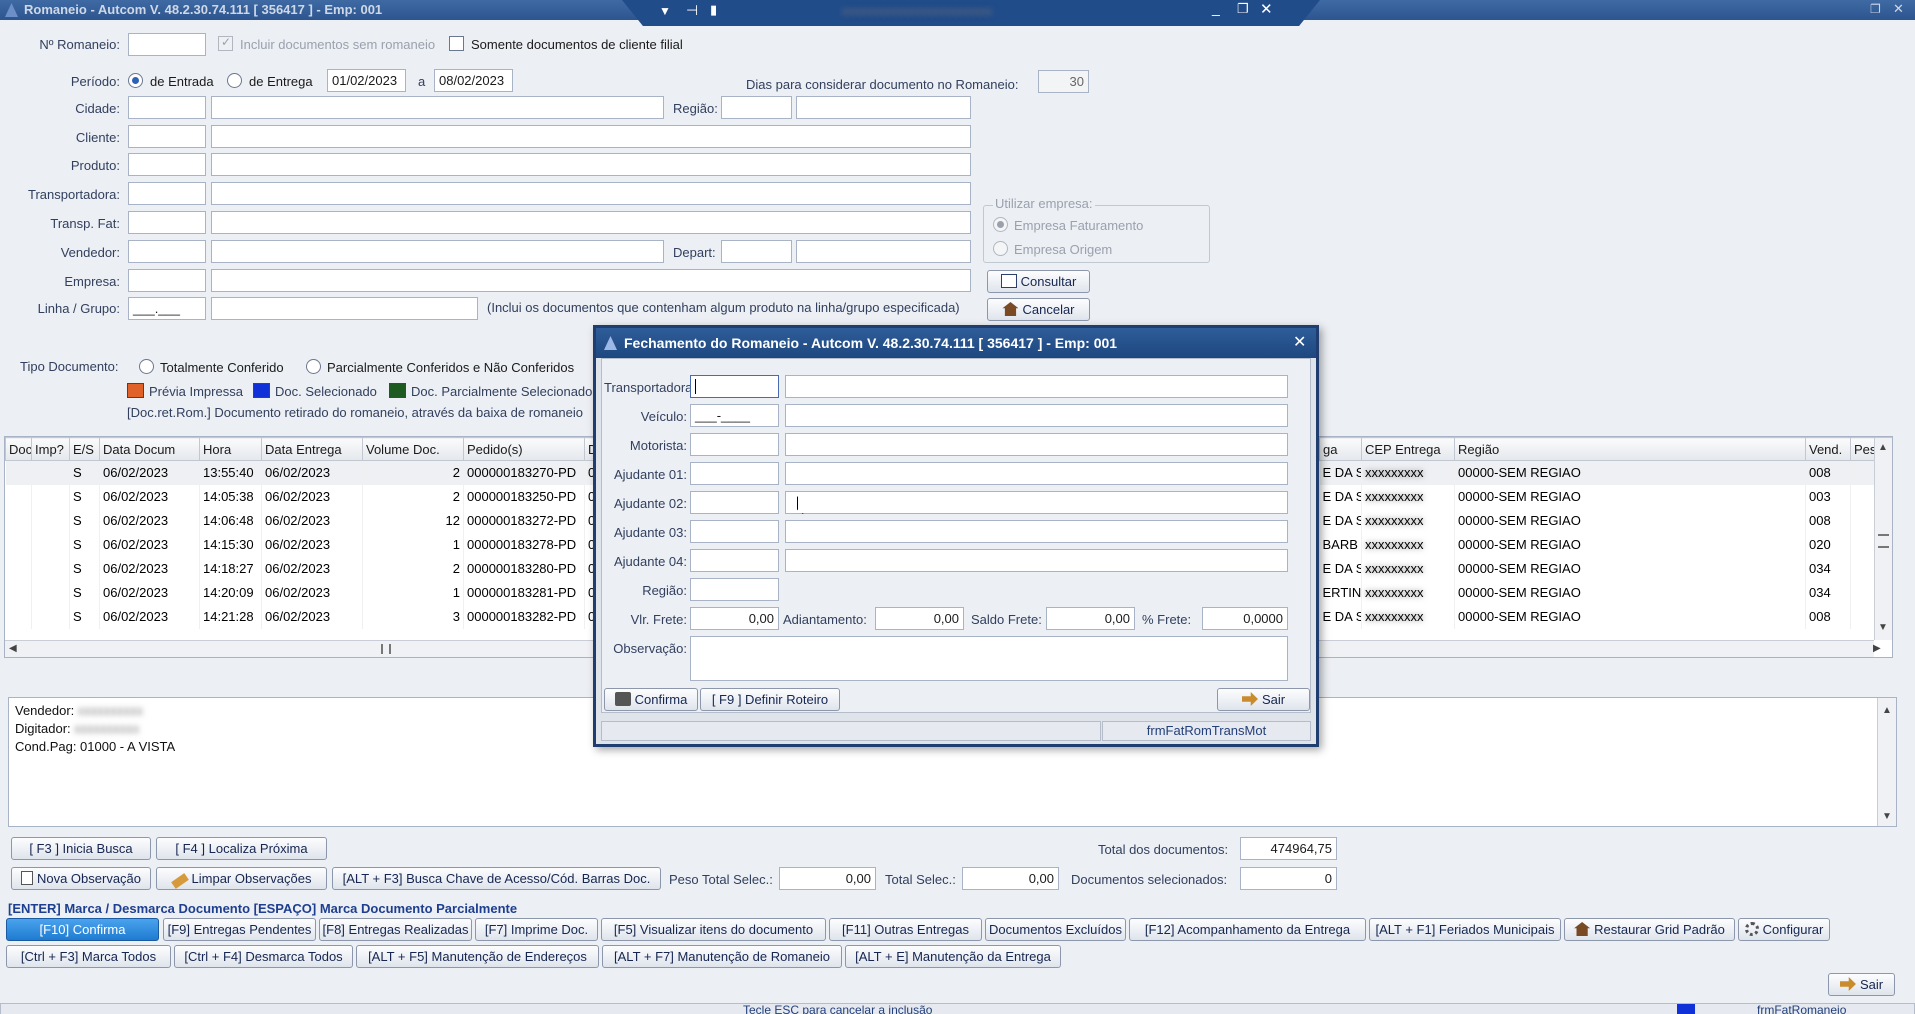  What do you see at coordinates (1063, 81) in the screenshot?
I see `dias-input: 30` at bounding box center [1063, 81].